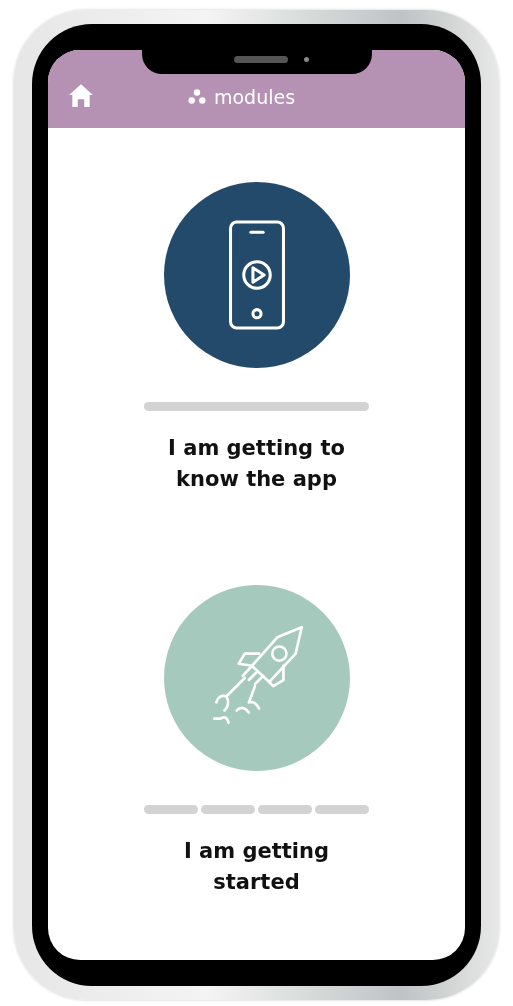  Describe the element at coordinates (254, 97) in the screenshot. I see `header-title: modules` at that location.